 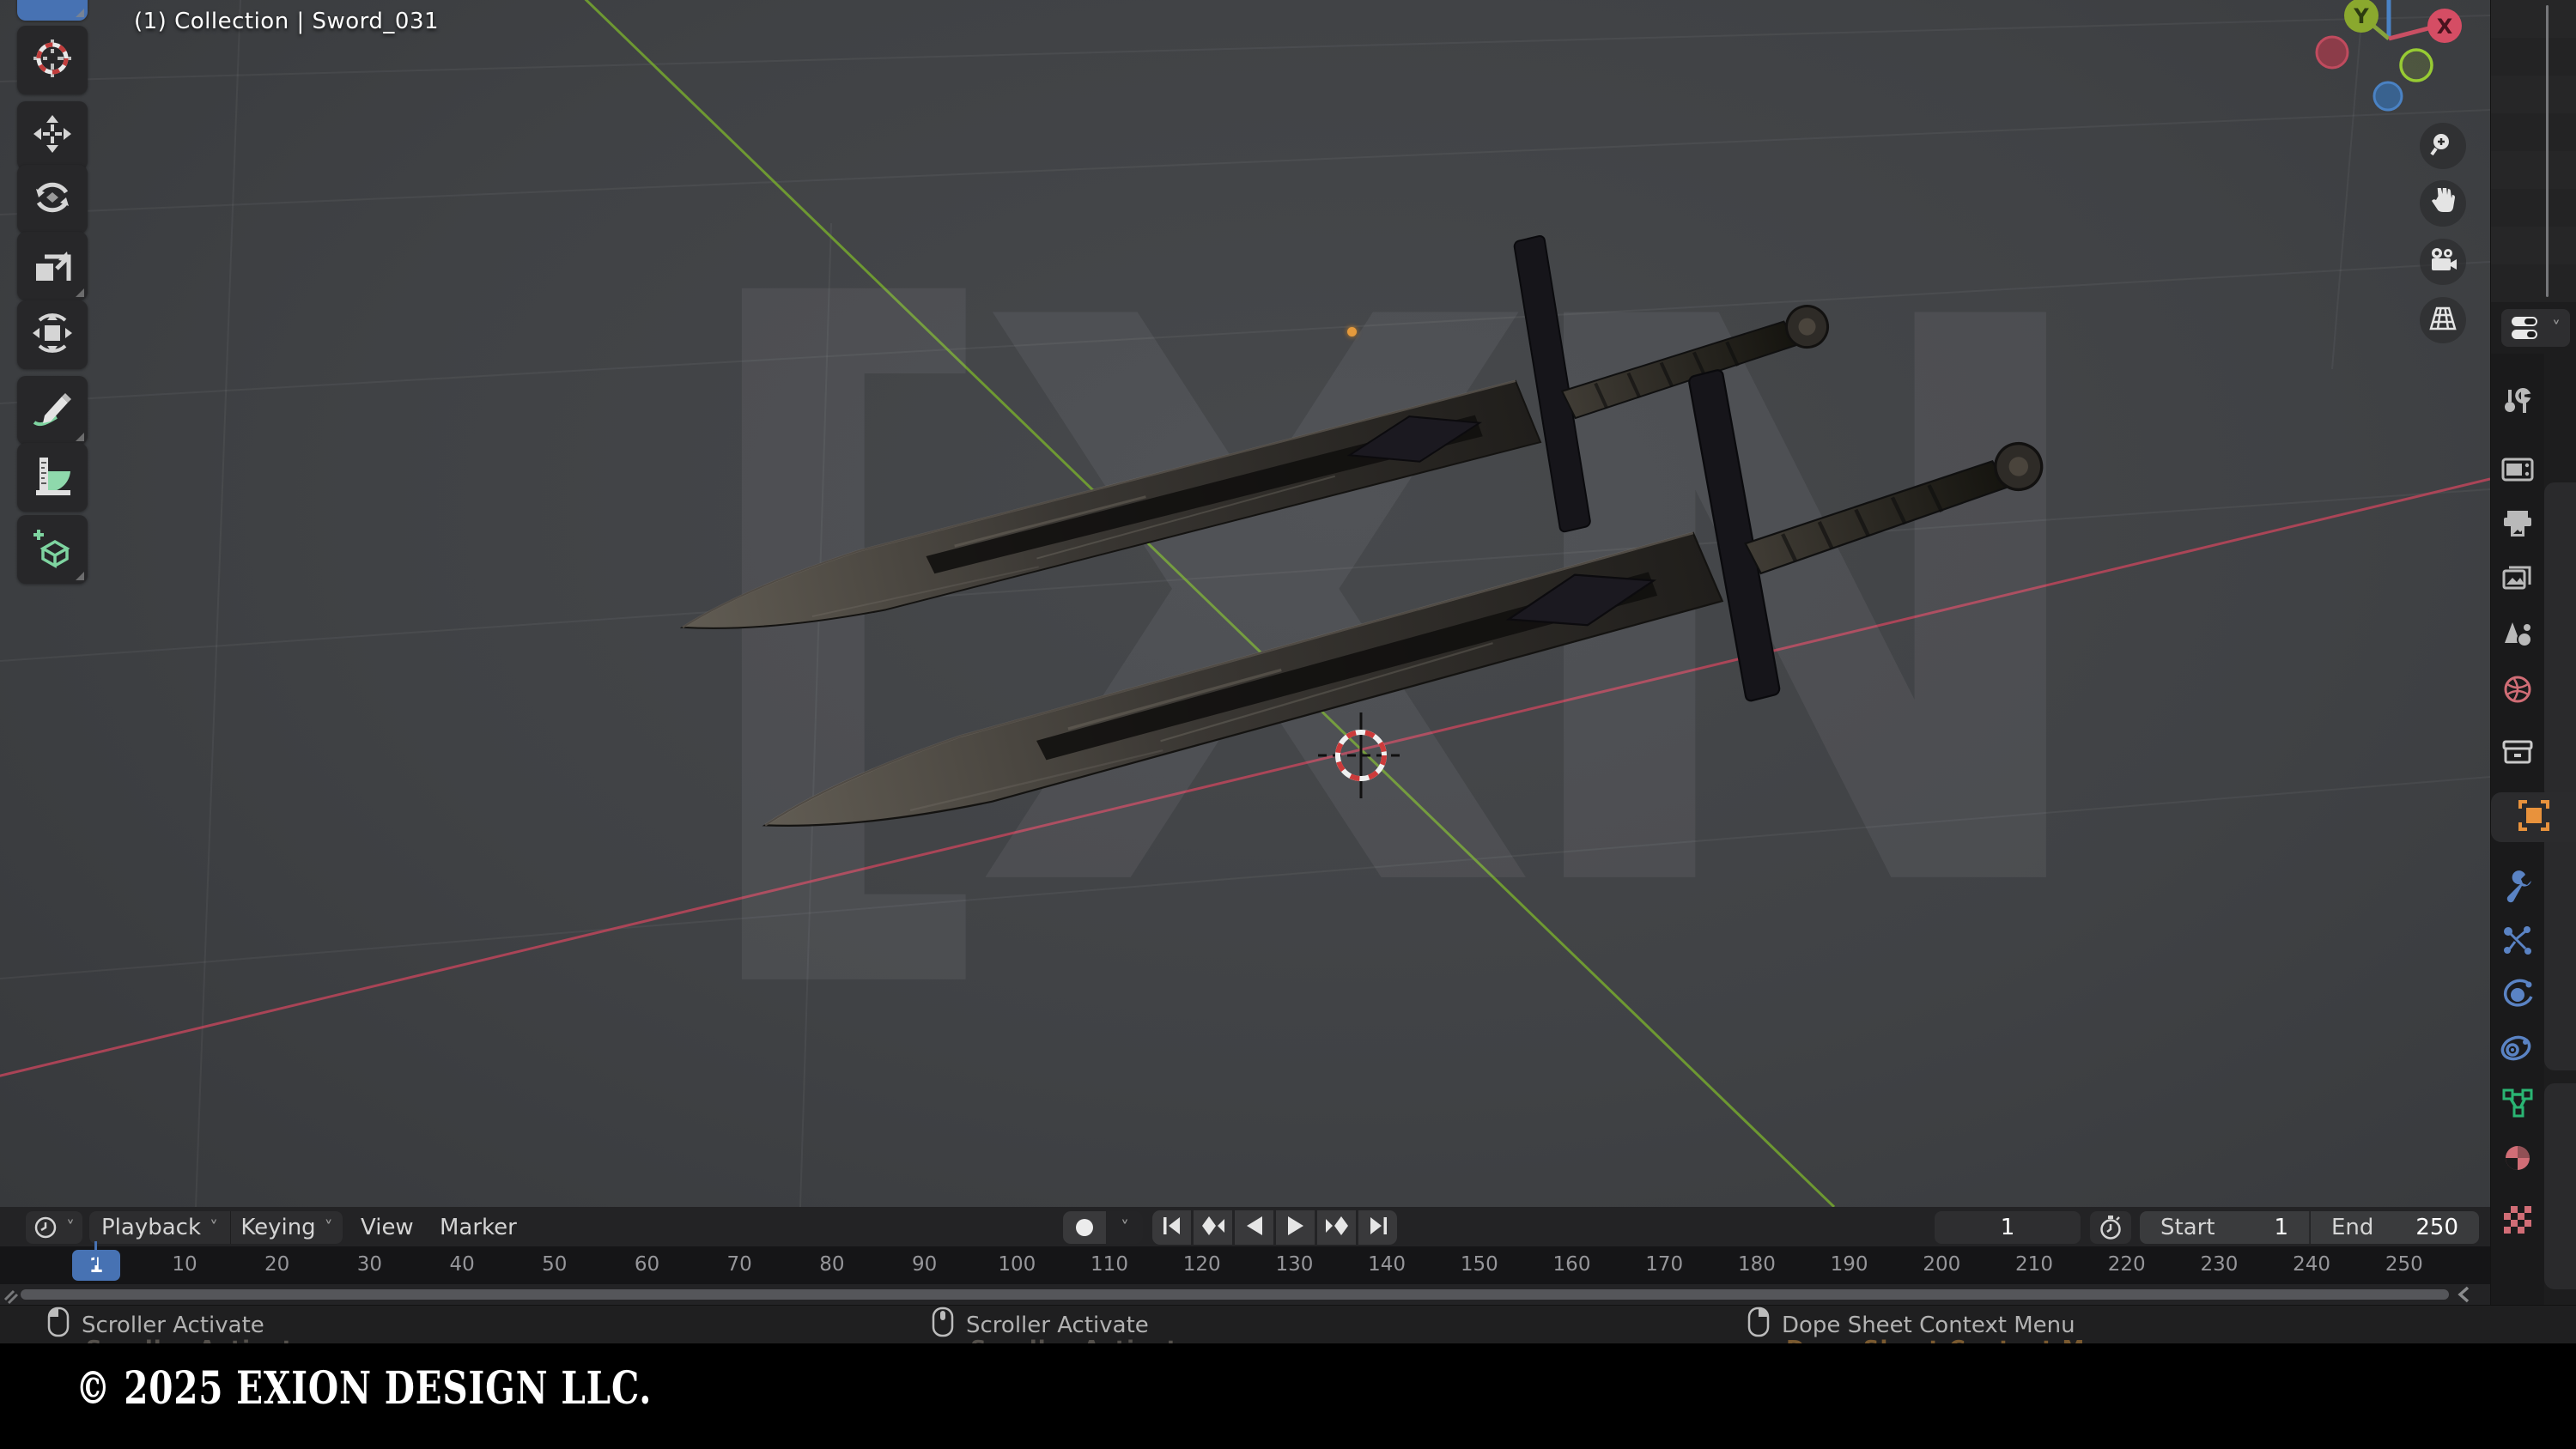 I want to click on status-hint-label: Scroller Activate, so click(x=1057, y=1325).